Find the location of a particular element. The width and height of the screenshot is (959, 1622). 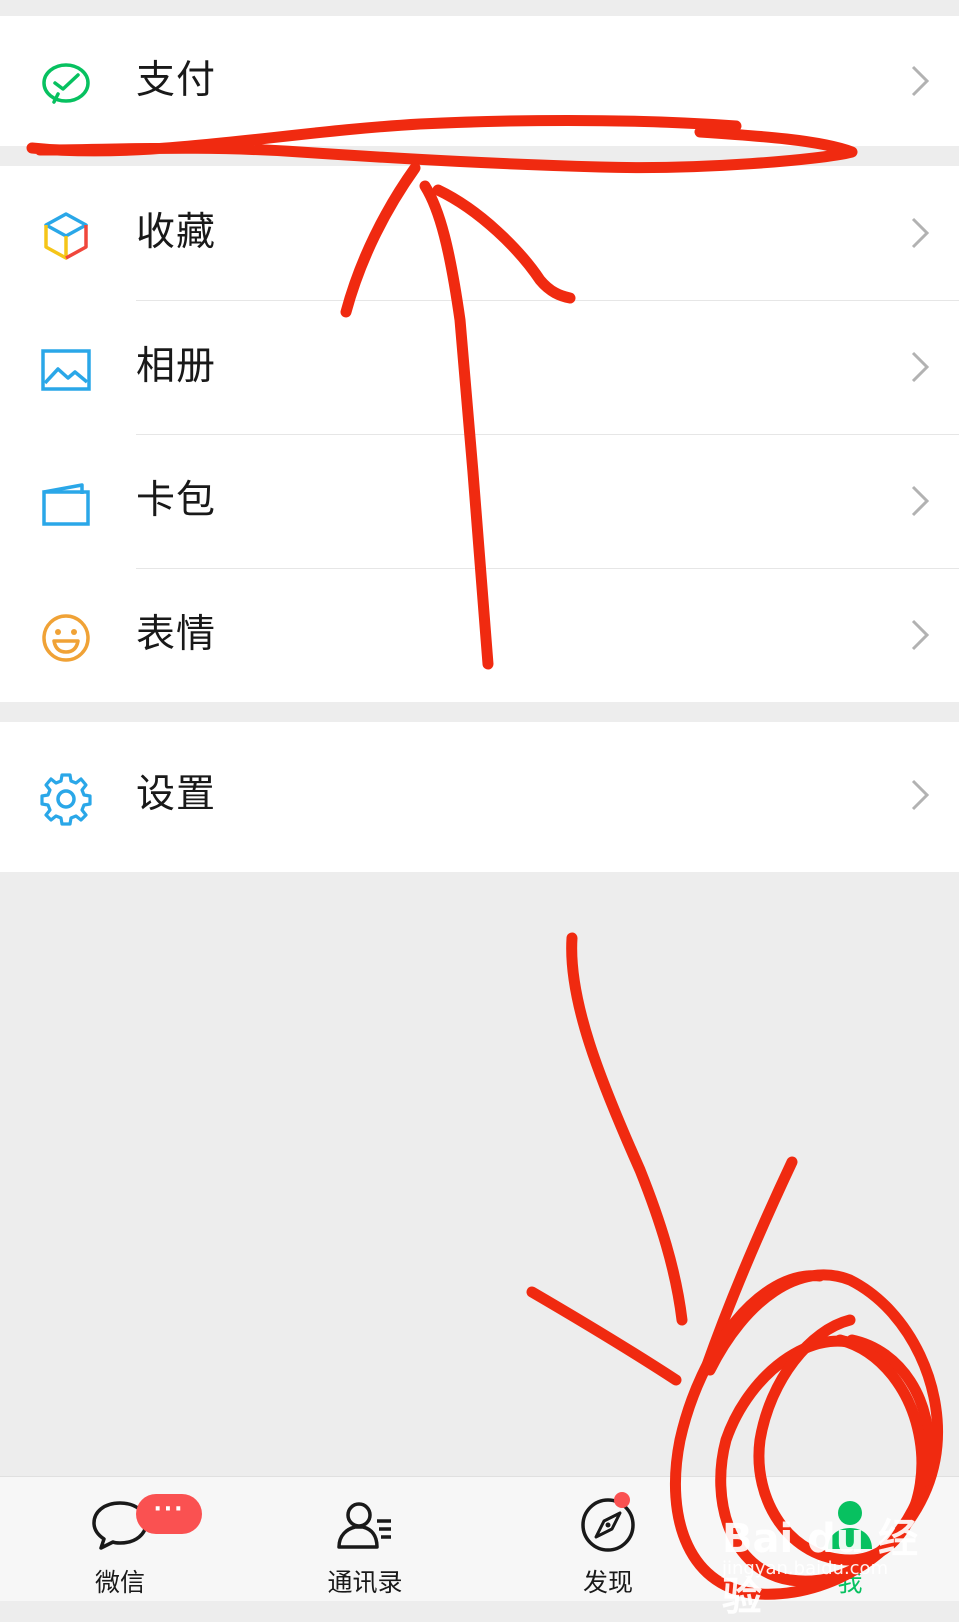

menu-item-album: 相册 is located at coordinates (479, 367).